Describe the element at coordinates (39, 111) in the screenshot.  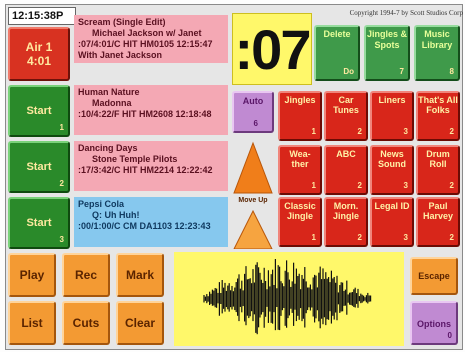
I see `start-button-1: Start 1` at that location.